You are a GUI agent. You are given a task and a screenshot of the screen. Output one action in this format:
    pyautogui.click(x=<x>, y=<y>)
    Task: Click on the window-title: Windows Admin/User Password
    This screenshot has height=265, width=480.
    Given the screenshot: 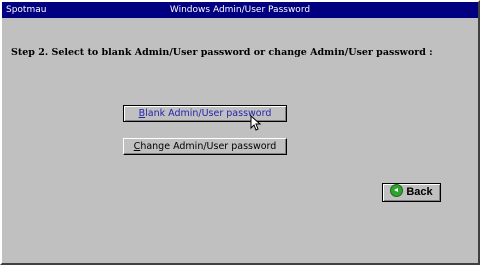 What is the action you would take?
    pyautogui.click(x=240, y=10)
    